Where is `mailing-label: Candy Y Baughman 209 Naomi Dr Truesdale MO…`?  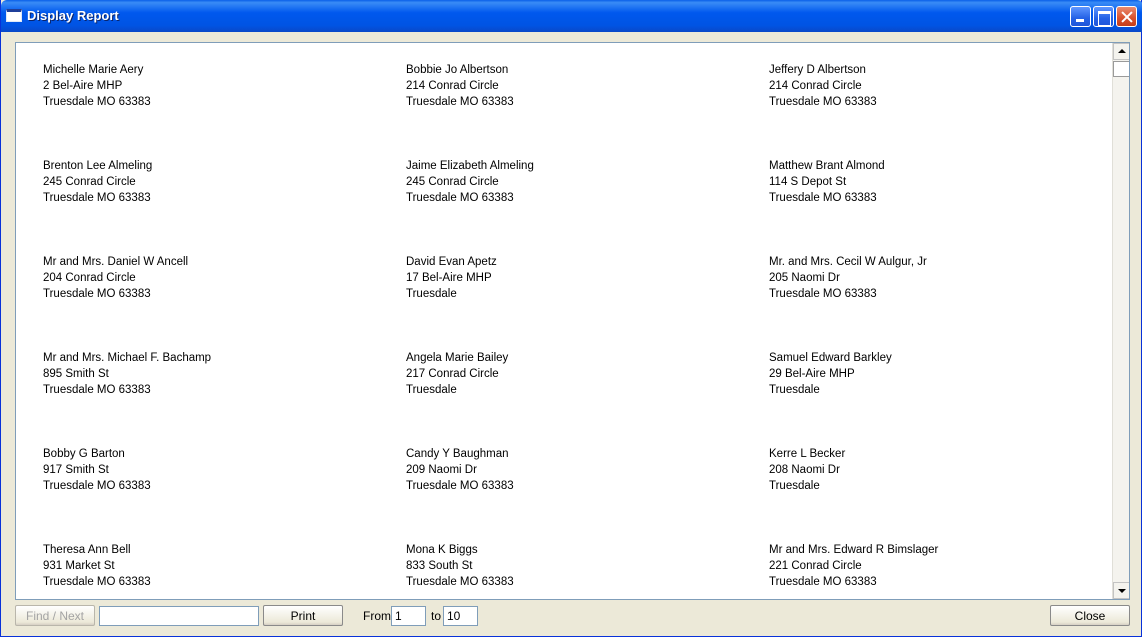 mailing-label: Candy Y Baughman 209 Naomi Dr Truesdale MO… is located at coordinates (576, 470).